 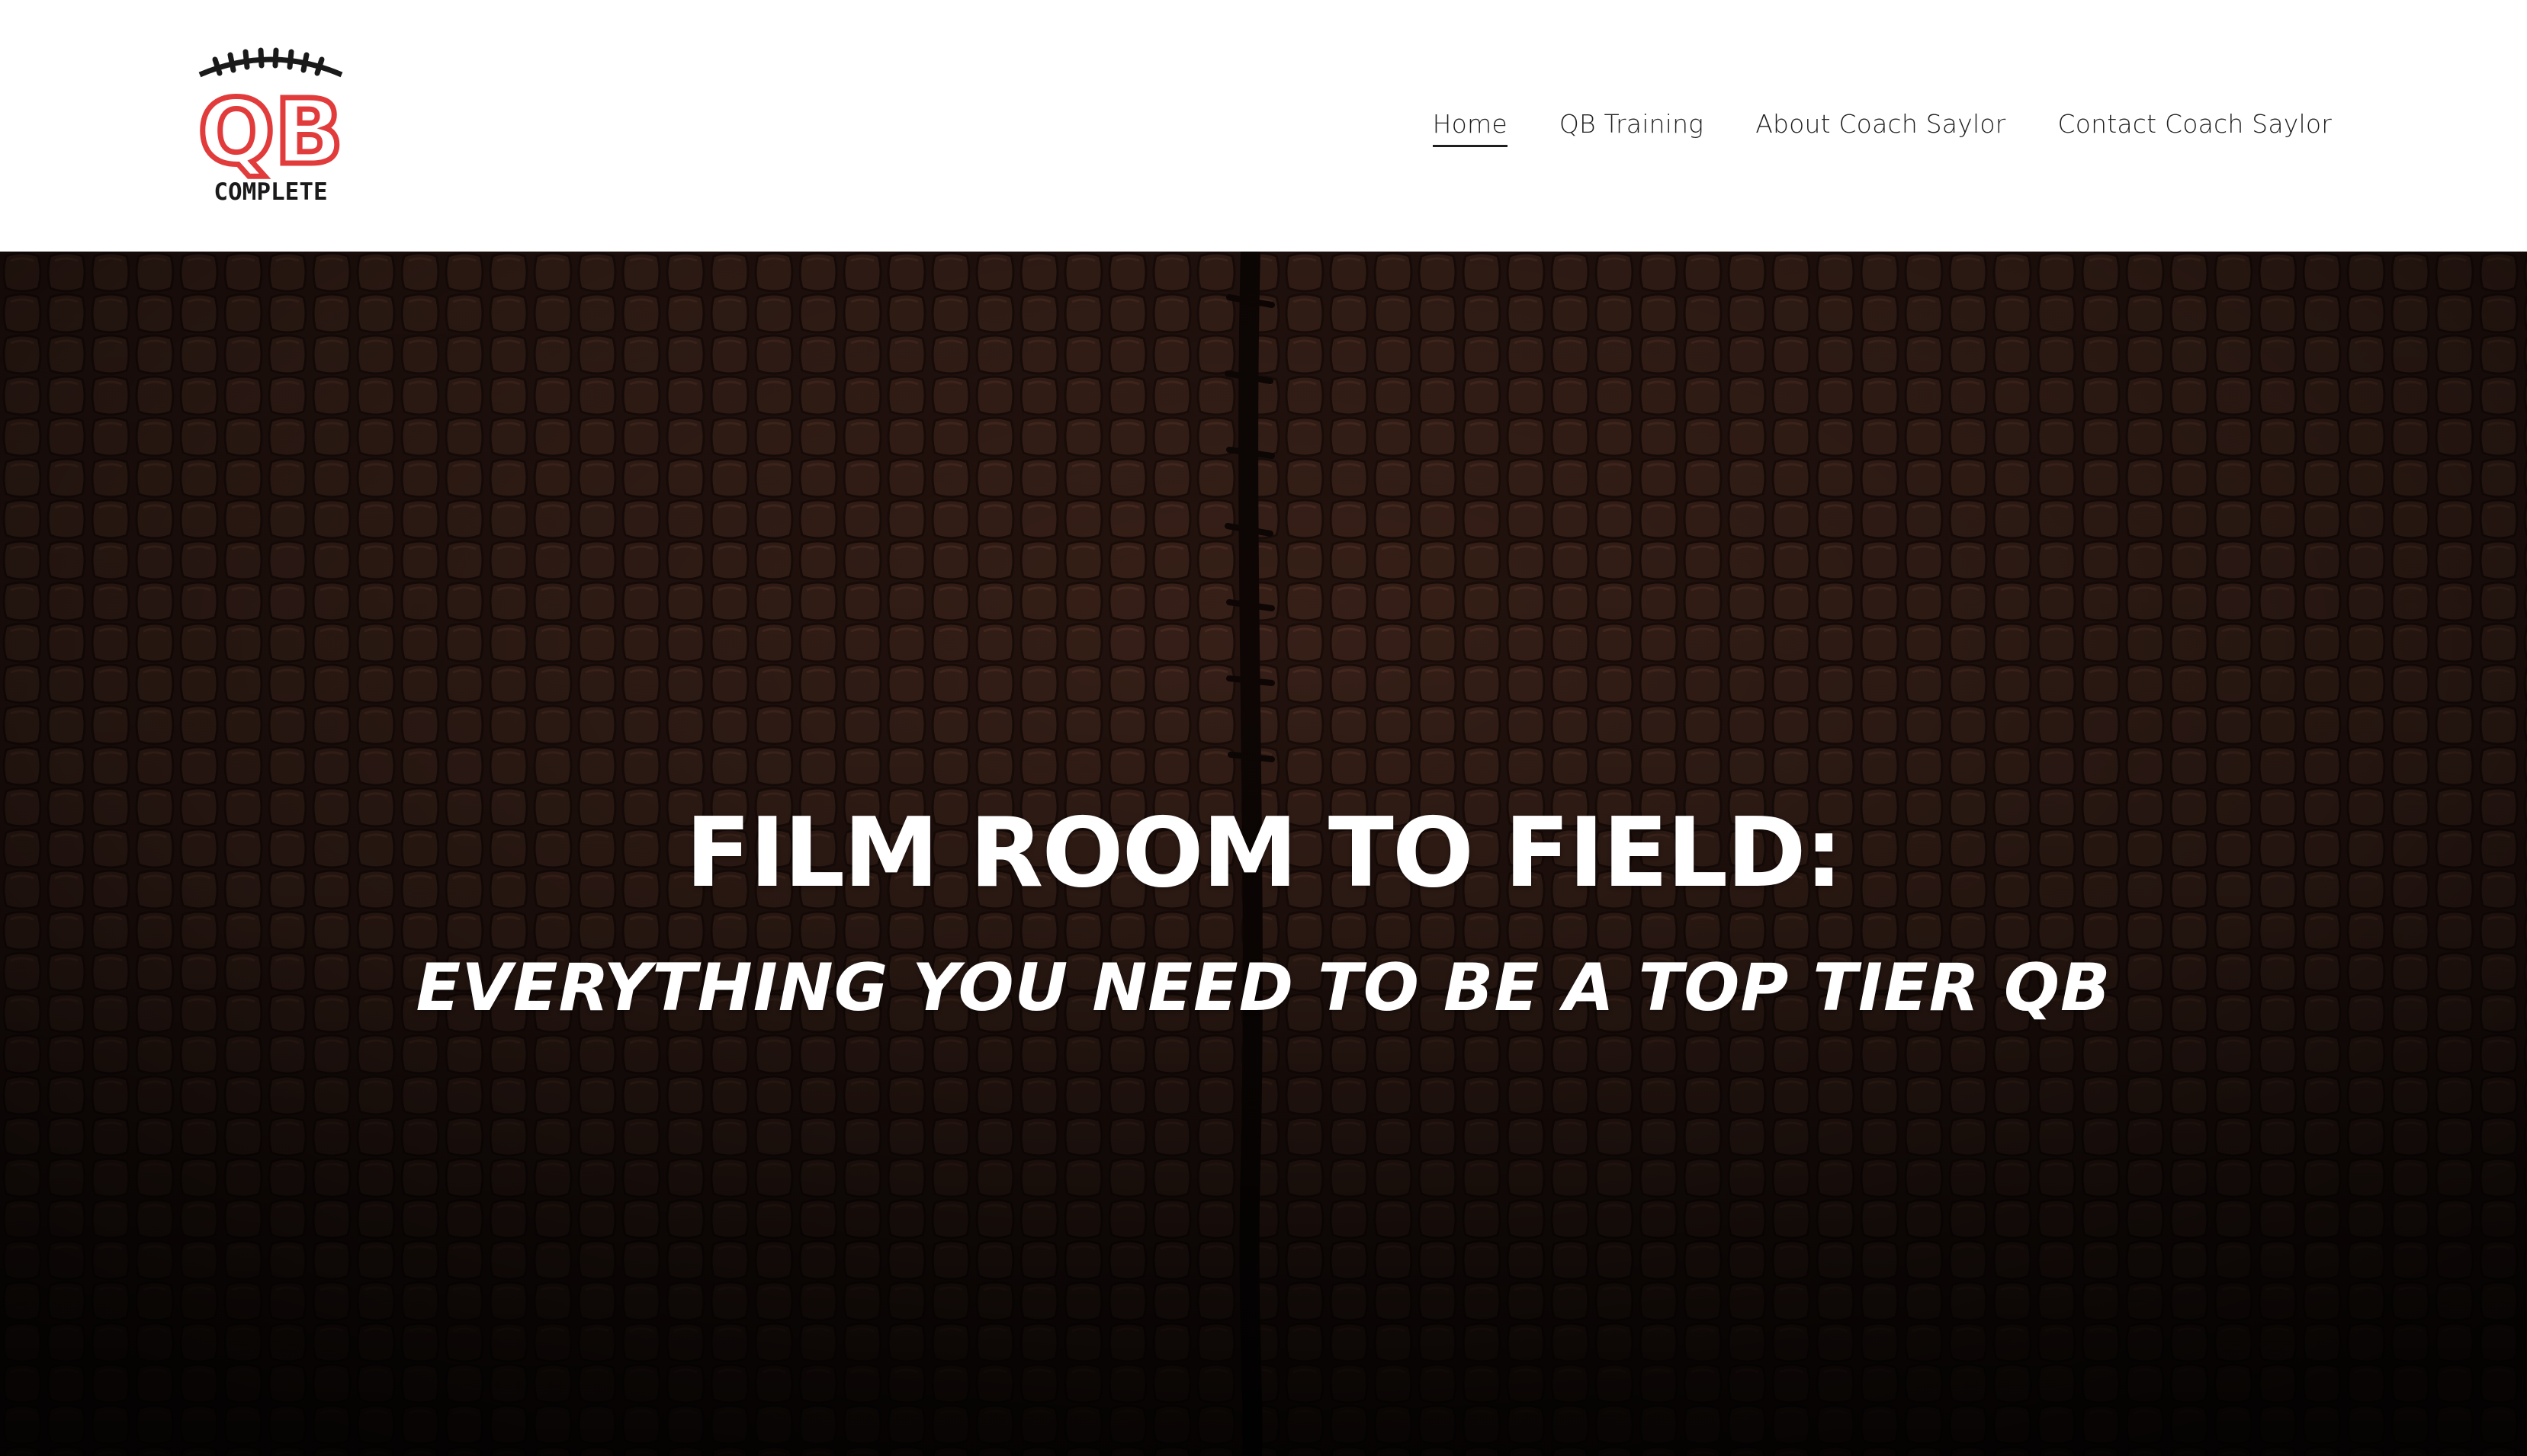 I want to click on nav-item-qb-training: QB Training, so click(x=1631, y=124).